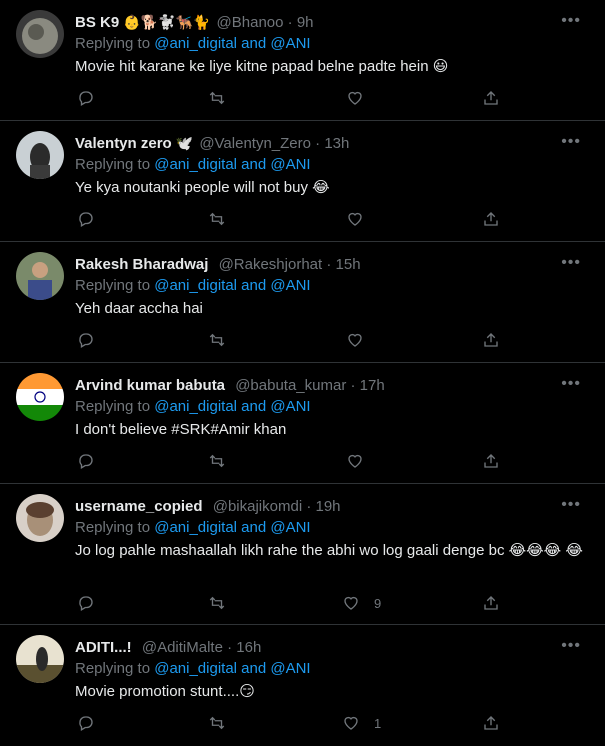  Describe the element at coordinates (361, 723) in the screenshot. I see `like-button: 1` at that location.